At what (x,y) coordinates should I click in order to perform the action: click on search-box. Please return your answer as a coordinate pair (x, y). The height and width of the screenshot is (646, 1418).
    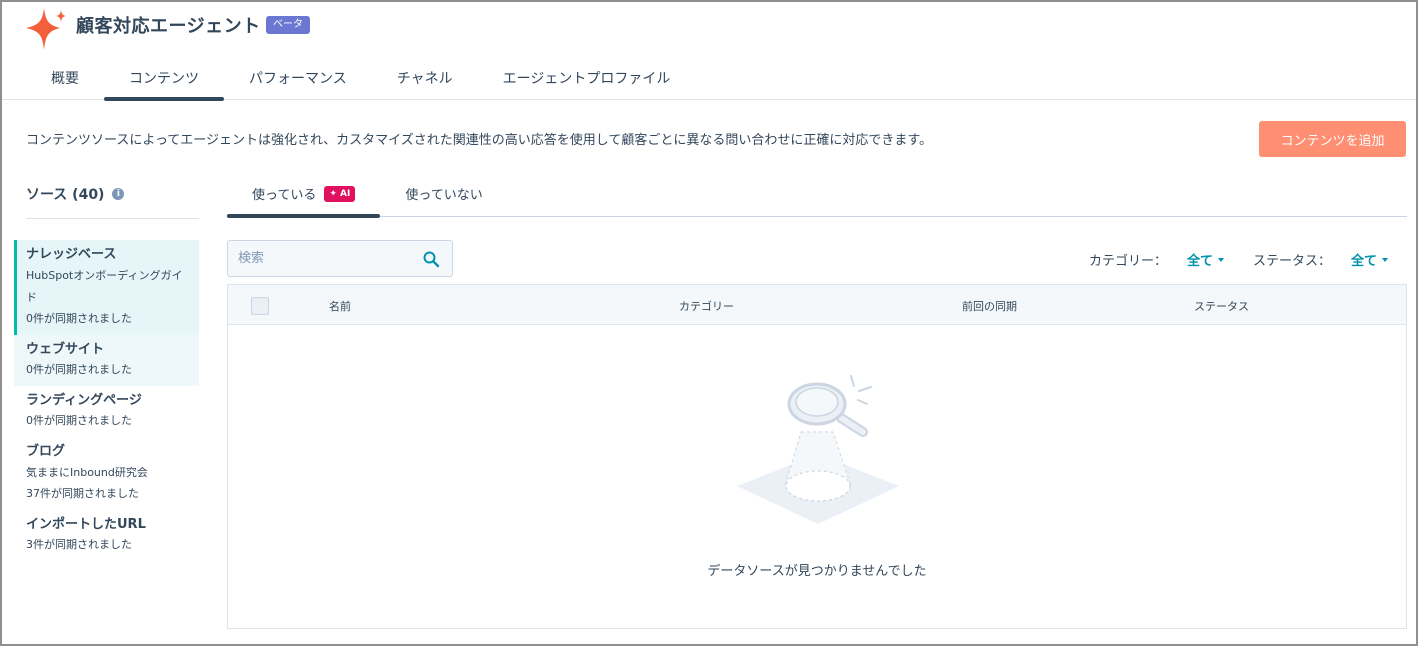
    Looking at the image, I should click on (340, 258).